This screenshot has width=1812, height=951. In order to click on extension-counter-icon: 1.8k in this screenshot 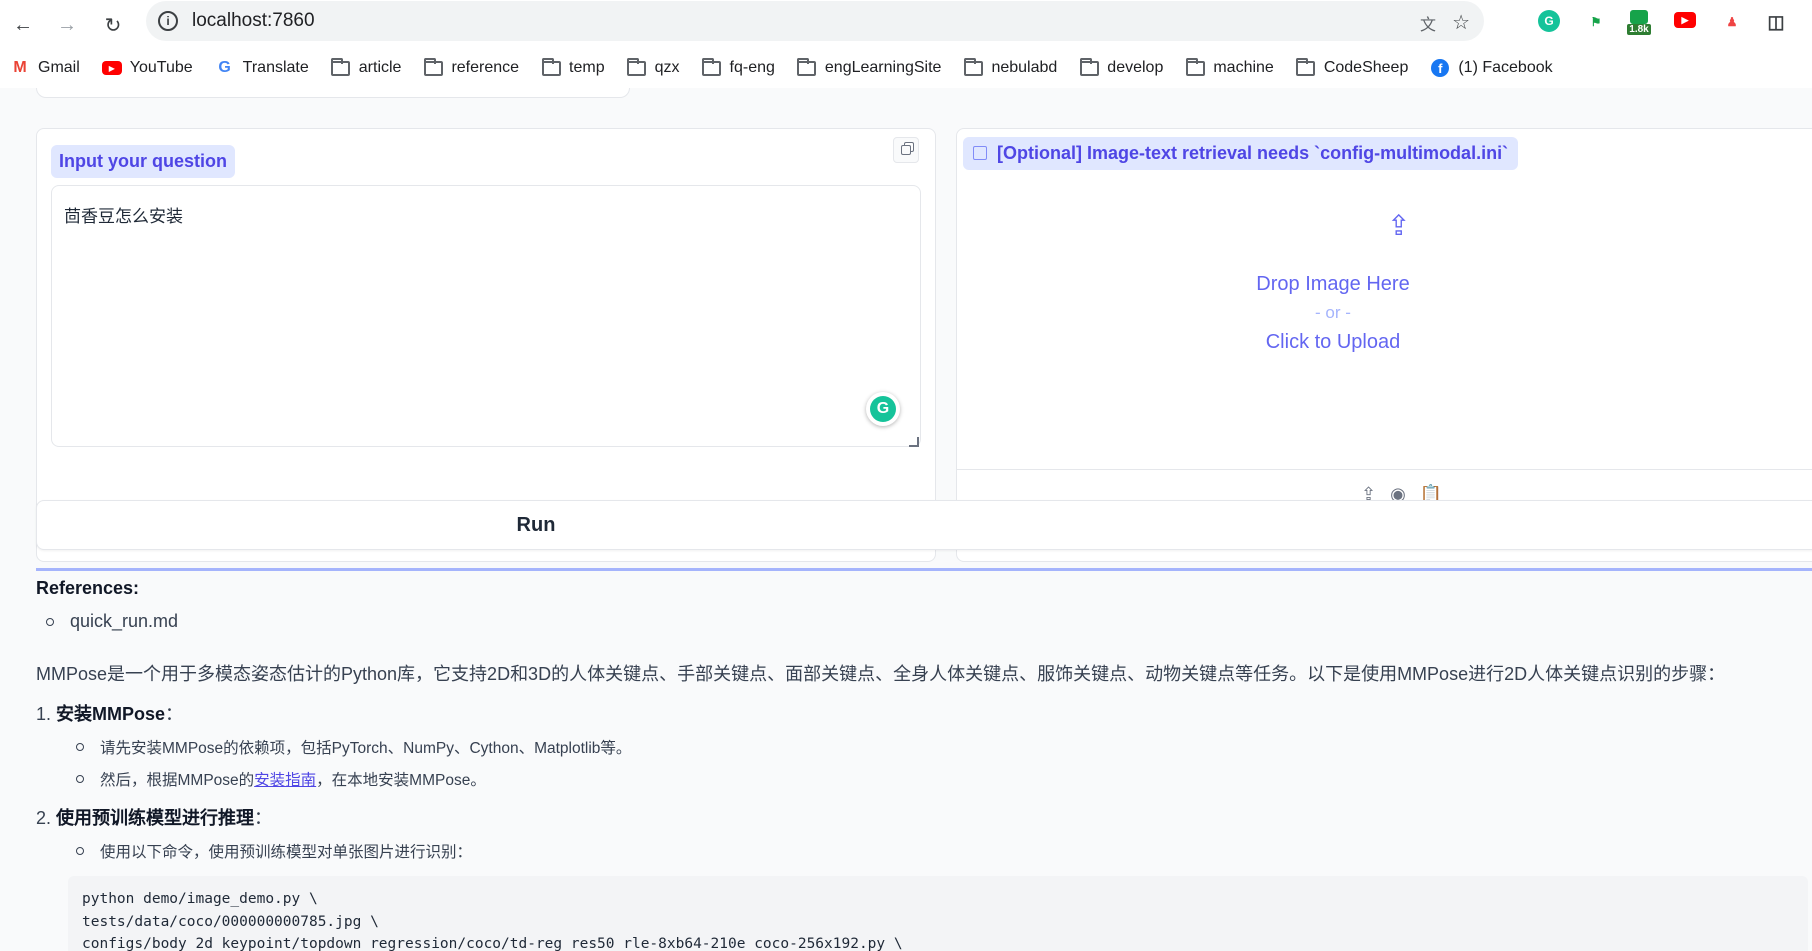, I will do `click(1639, 22)`.